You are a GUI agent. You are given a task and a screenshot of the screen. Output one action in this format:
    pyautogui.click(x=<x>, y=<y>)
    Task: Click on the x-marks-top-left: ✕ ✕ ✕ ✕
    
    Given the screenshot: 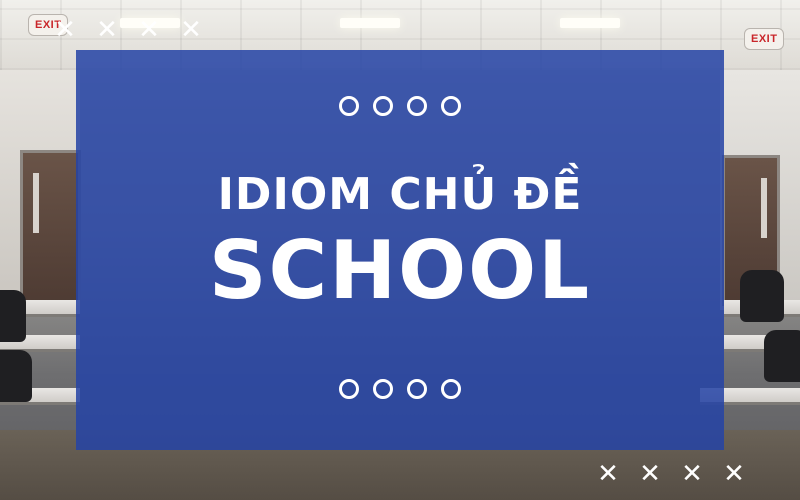 What is the action you would take?
    pyautogui.click(x=128, y=30)
    